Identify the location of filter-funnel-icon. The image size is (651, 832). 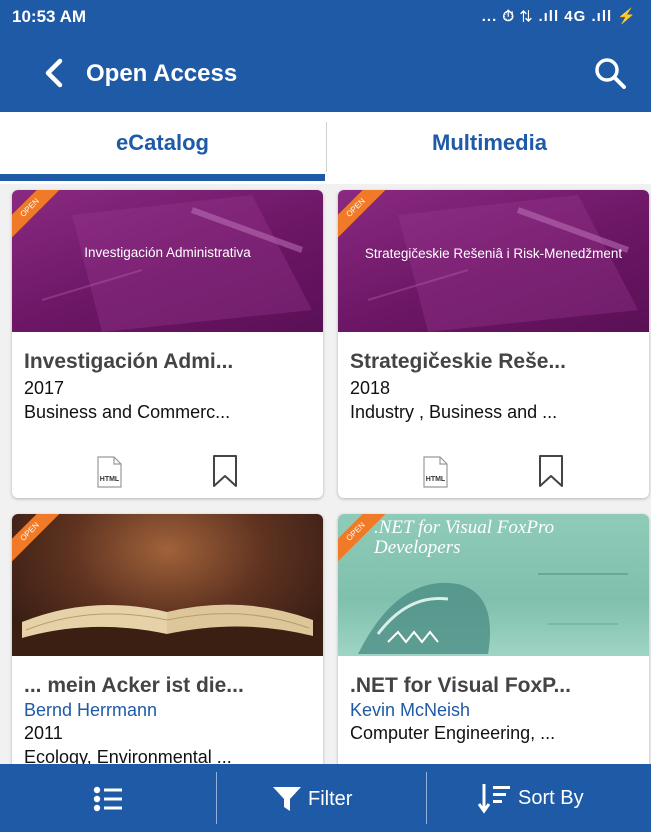
(287, 799).